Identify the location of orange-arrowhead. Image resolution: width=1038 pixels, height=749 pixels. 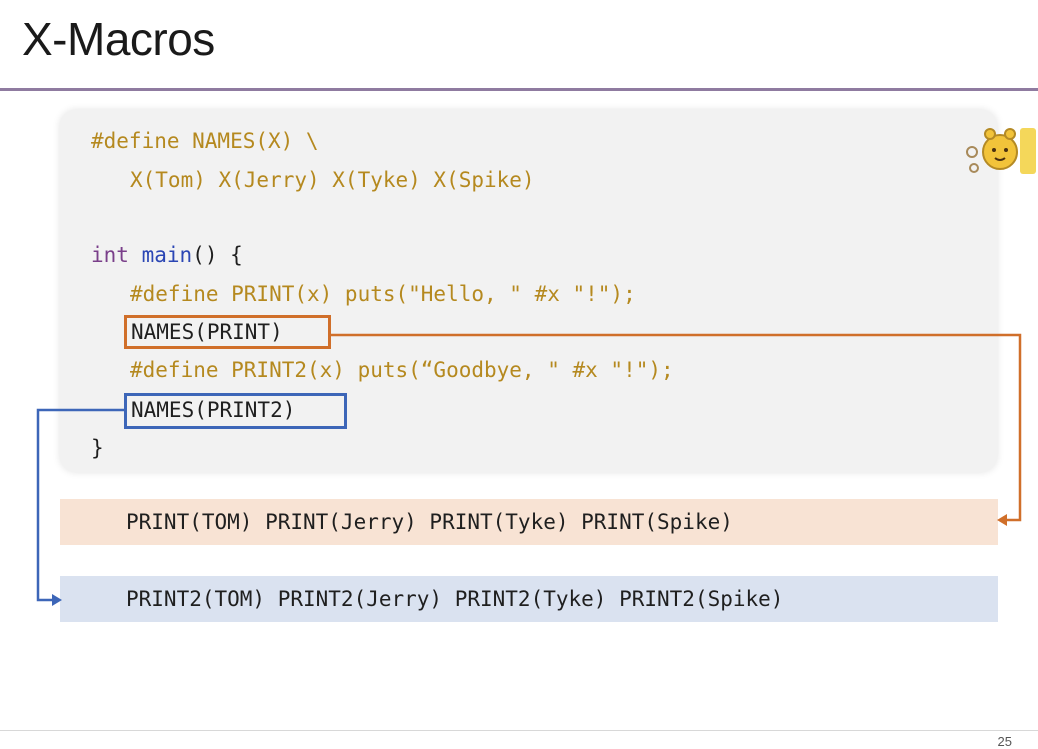
(1002, 520).